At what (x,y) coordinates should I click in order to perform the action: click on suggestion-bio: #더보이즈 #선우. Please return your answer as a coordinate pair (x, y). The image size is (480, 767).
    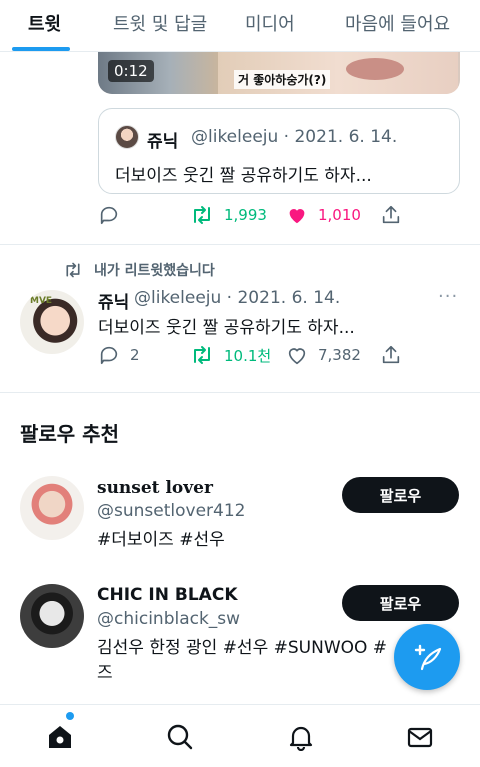
    Looking at the image, I should click on (161, 540).